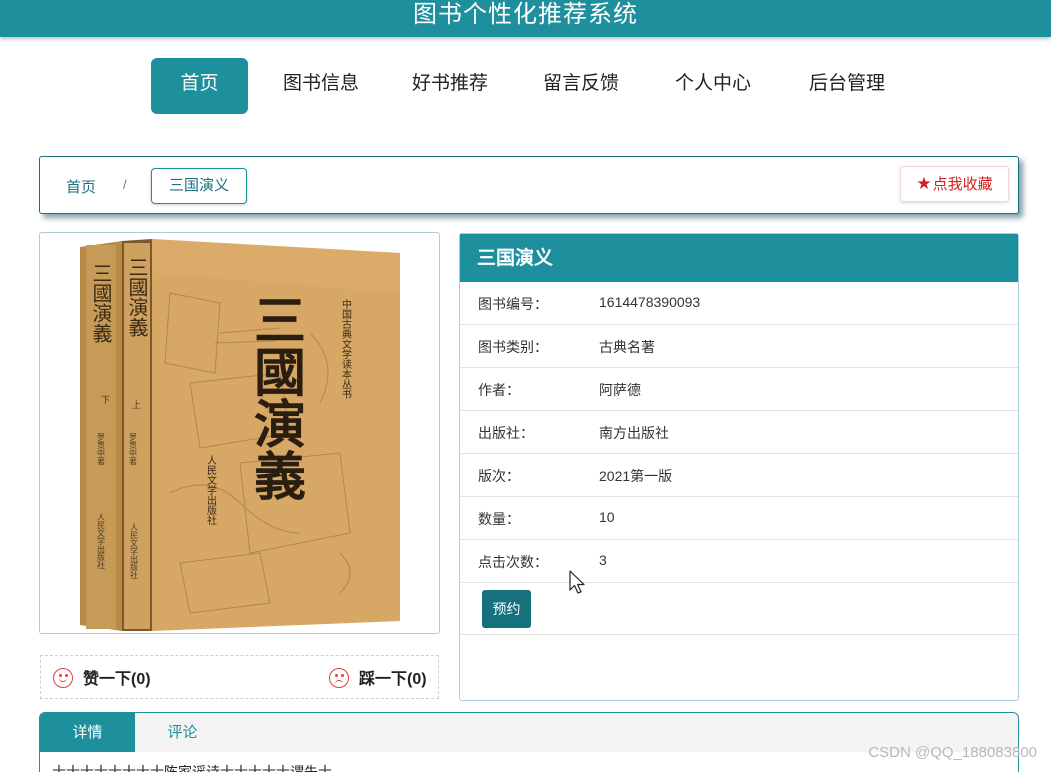  I want to click on info-row-category: 图书类别： 古典名著, so click(739, 346).